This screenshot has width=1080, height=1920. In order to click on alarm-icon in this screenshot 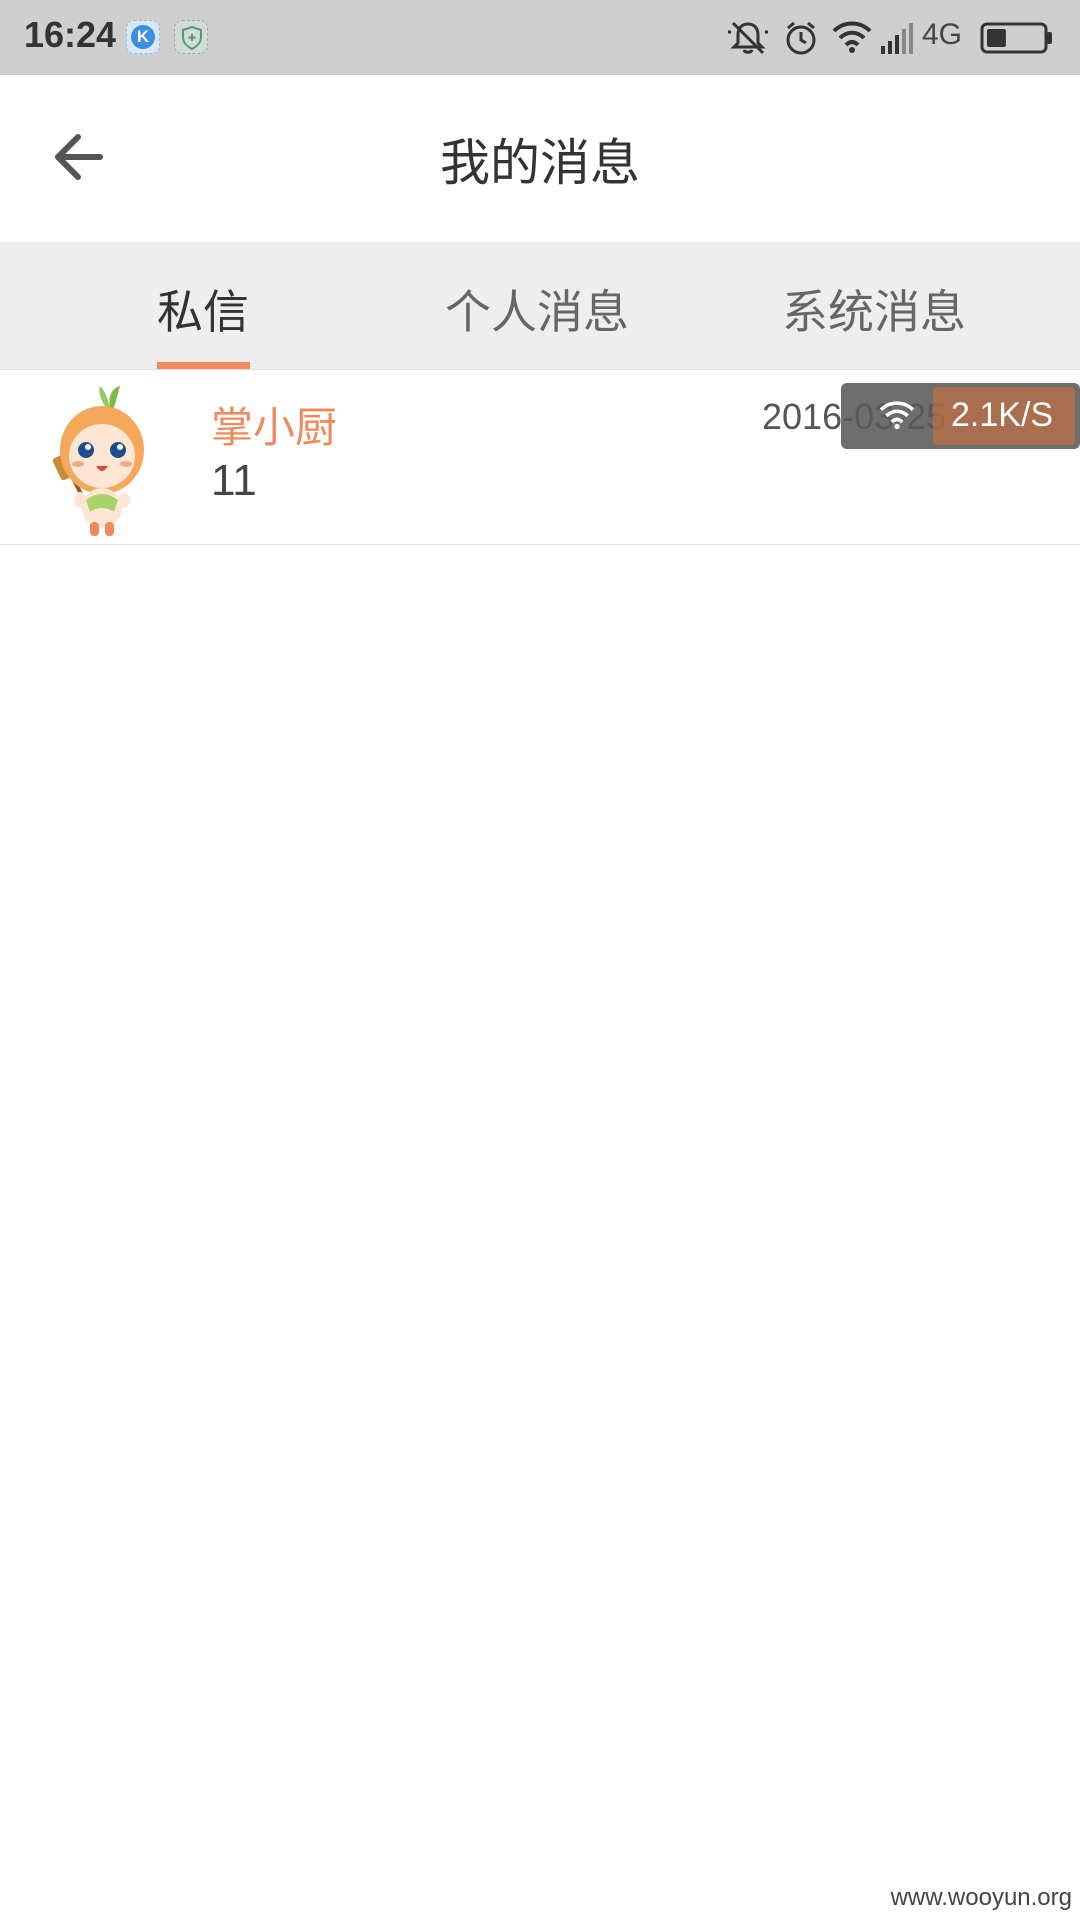, I will do `click(801, 38)`.